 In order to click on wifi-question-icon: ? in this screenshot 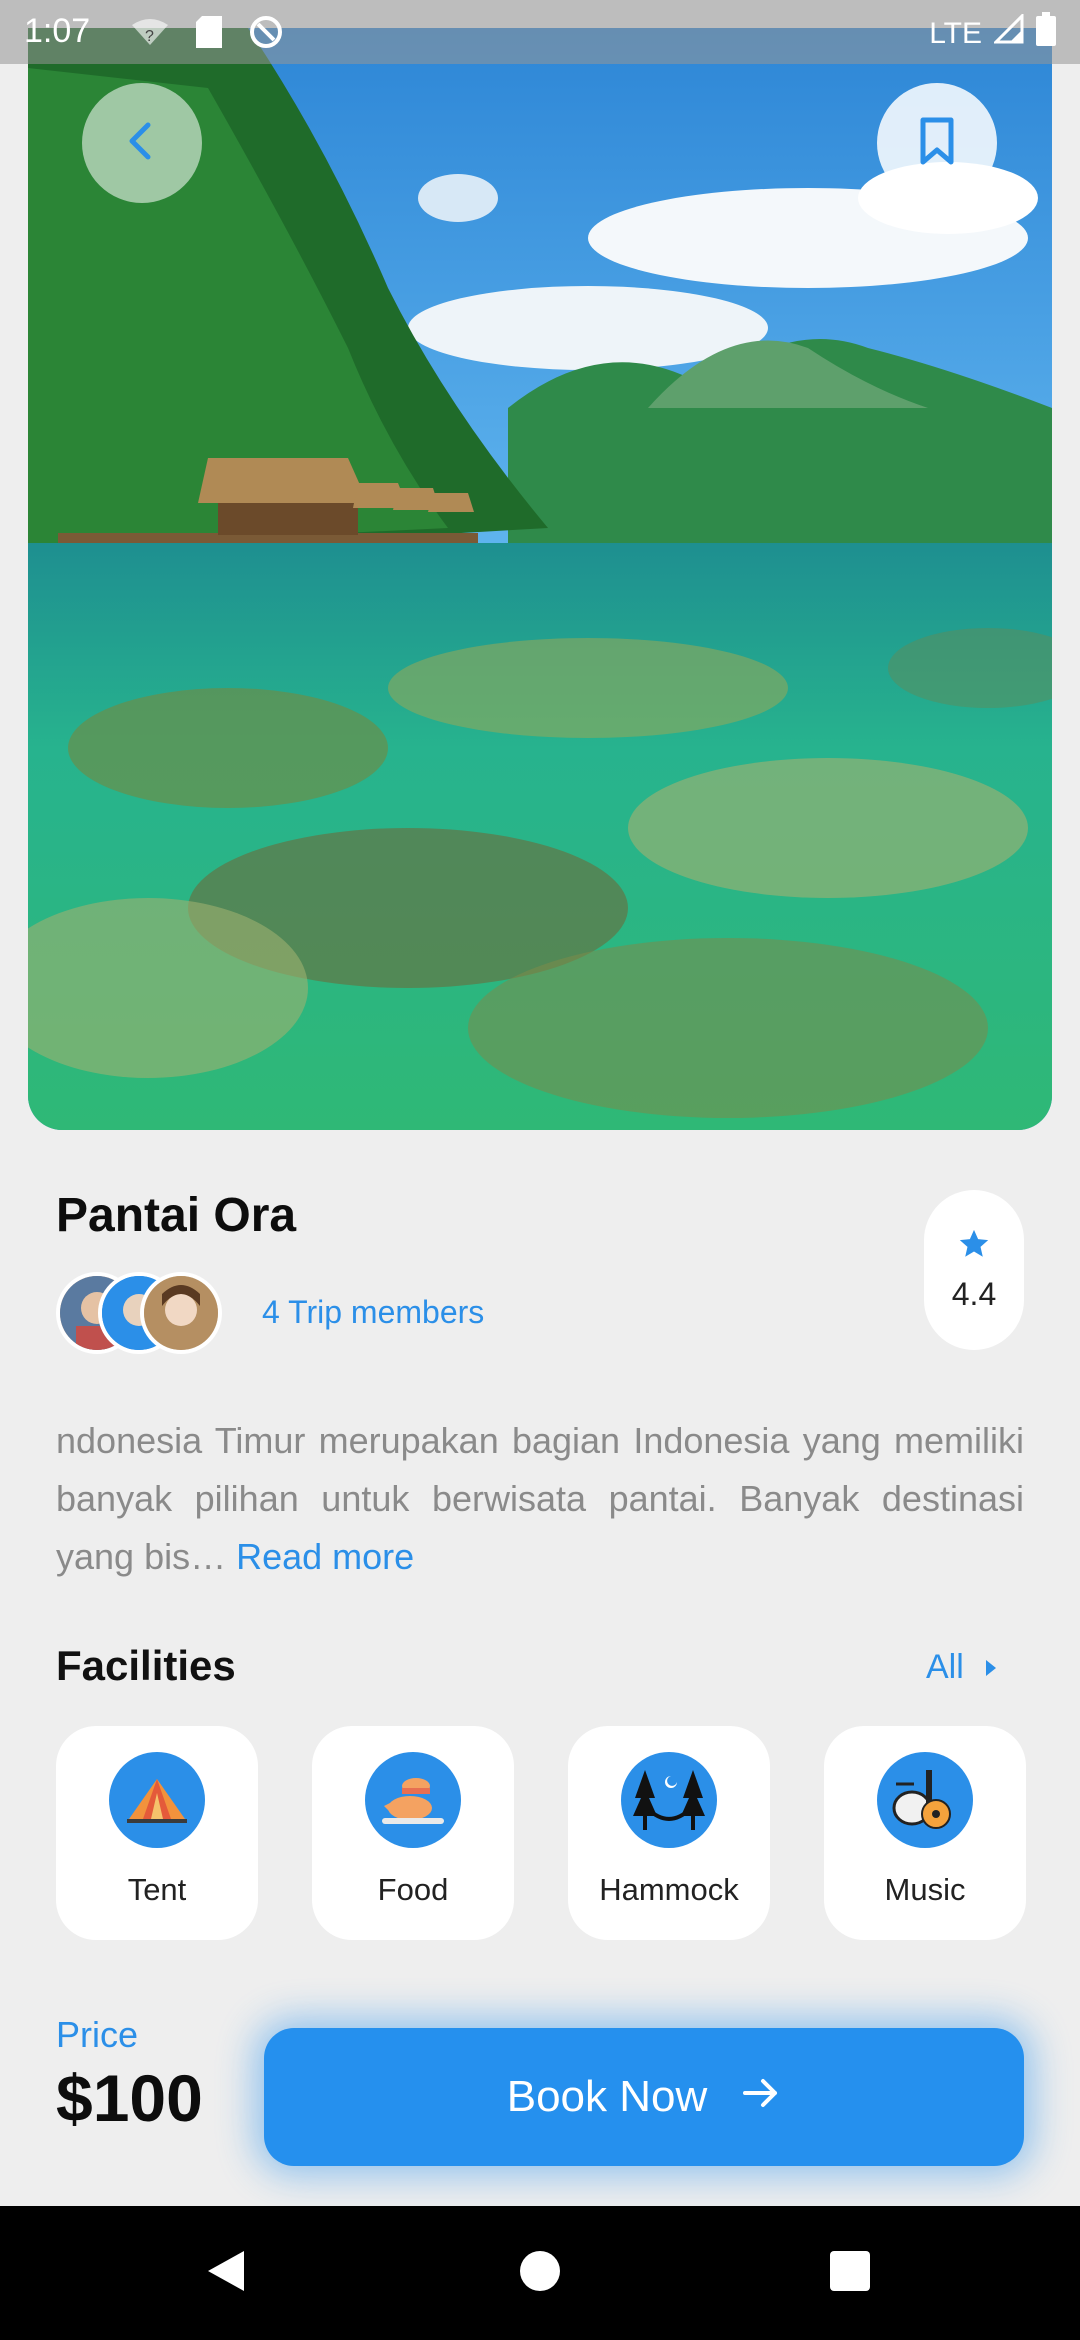, I will do `click(150, 36)`.